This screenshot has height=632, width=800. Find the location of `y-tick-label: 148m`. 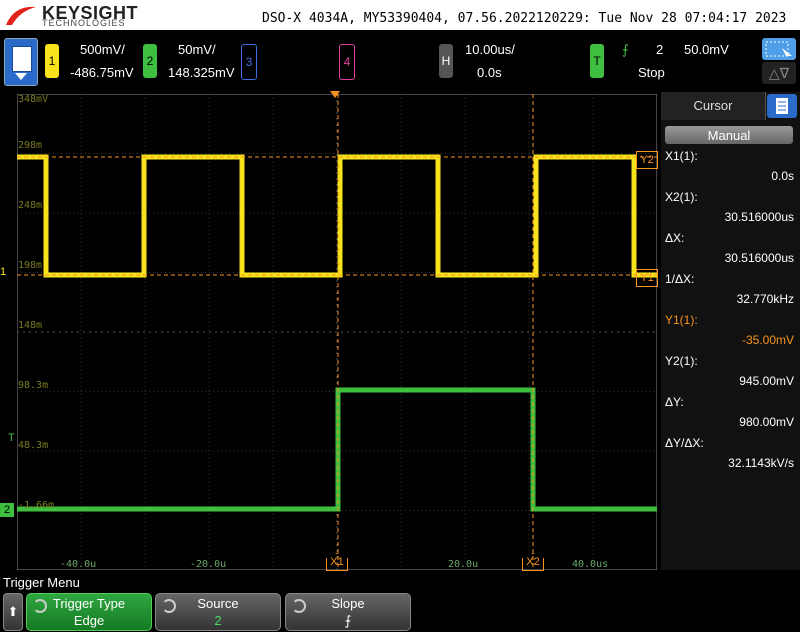

y-tick-label: 148m is located at coordinates (30, 325).